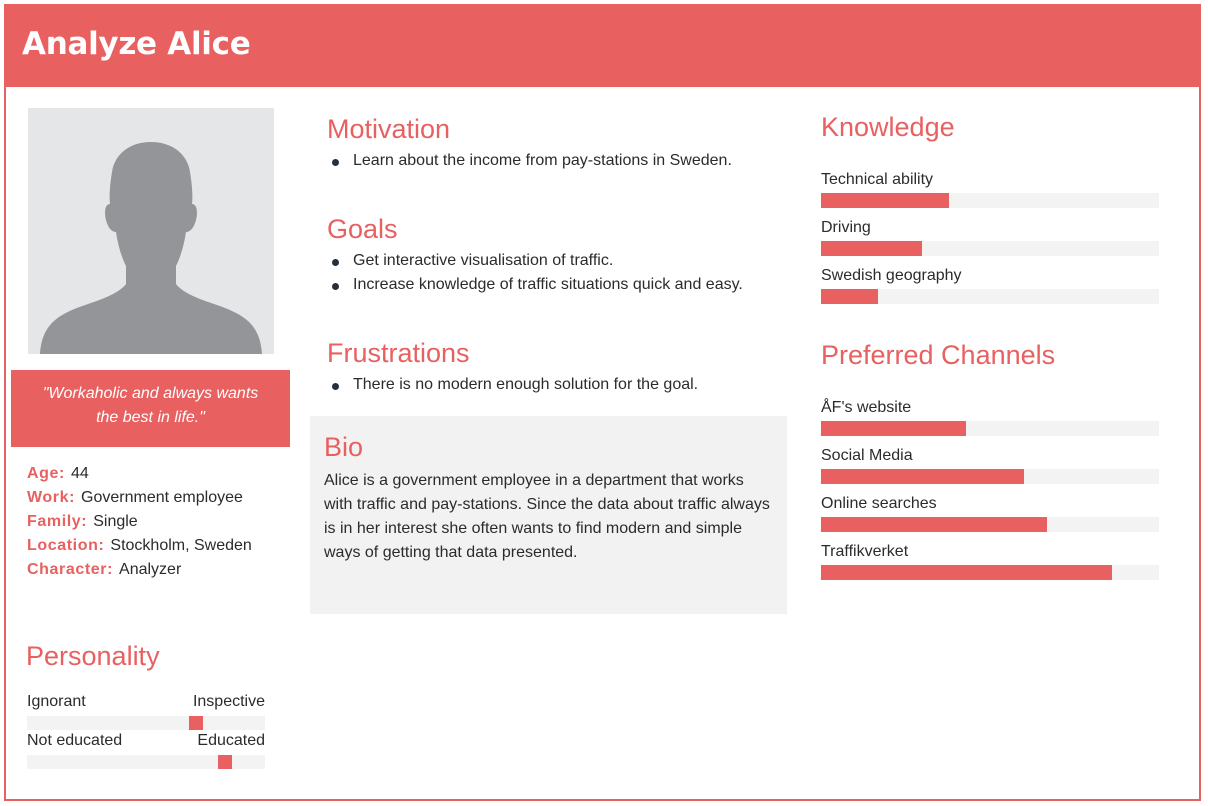  Describe the element at coordinates (344, 447) in the screenshot. I see `bio-heading: Bio` at that location.